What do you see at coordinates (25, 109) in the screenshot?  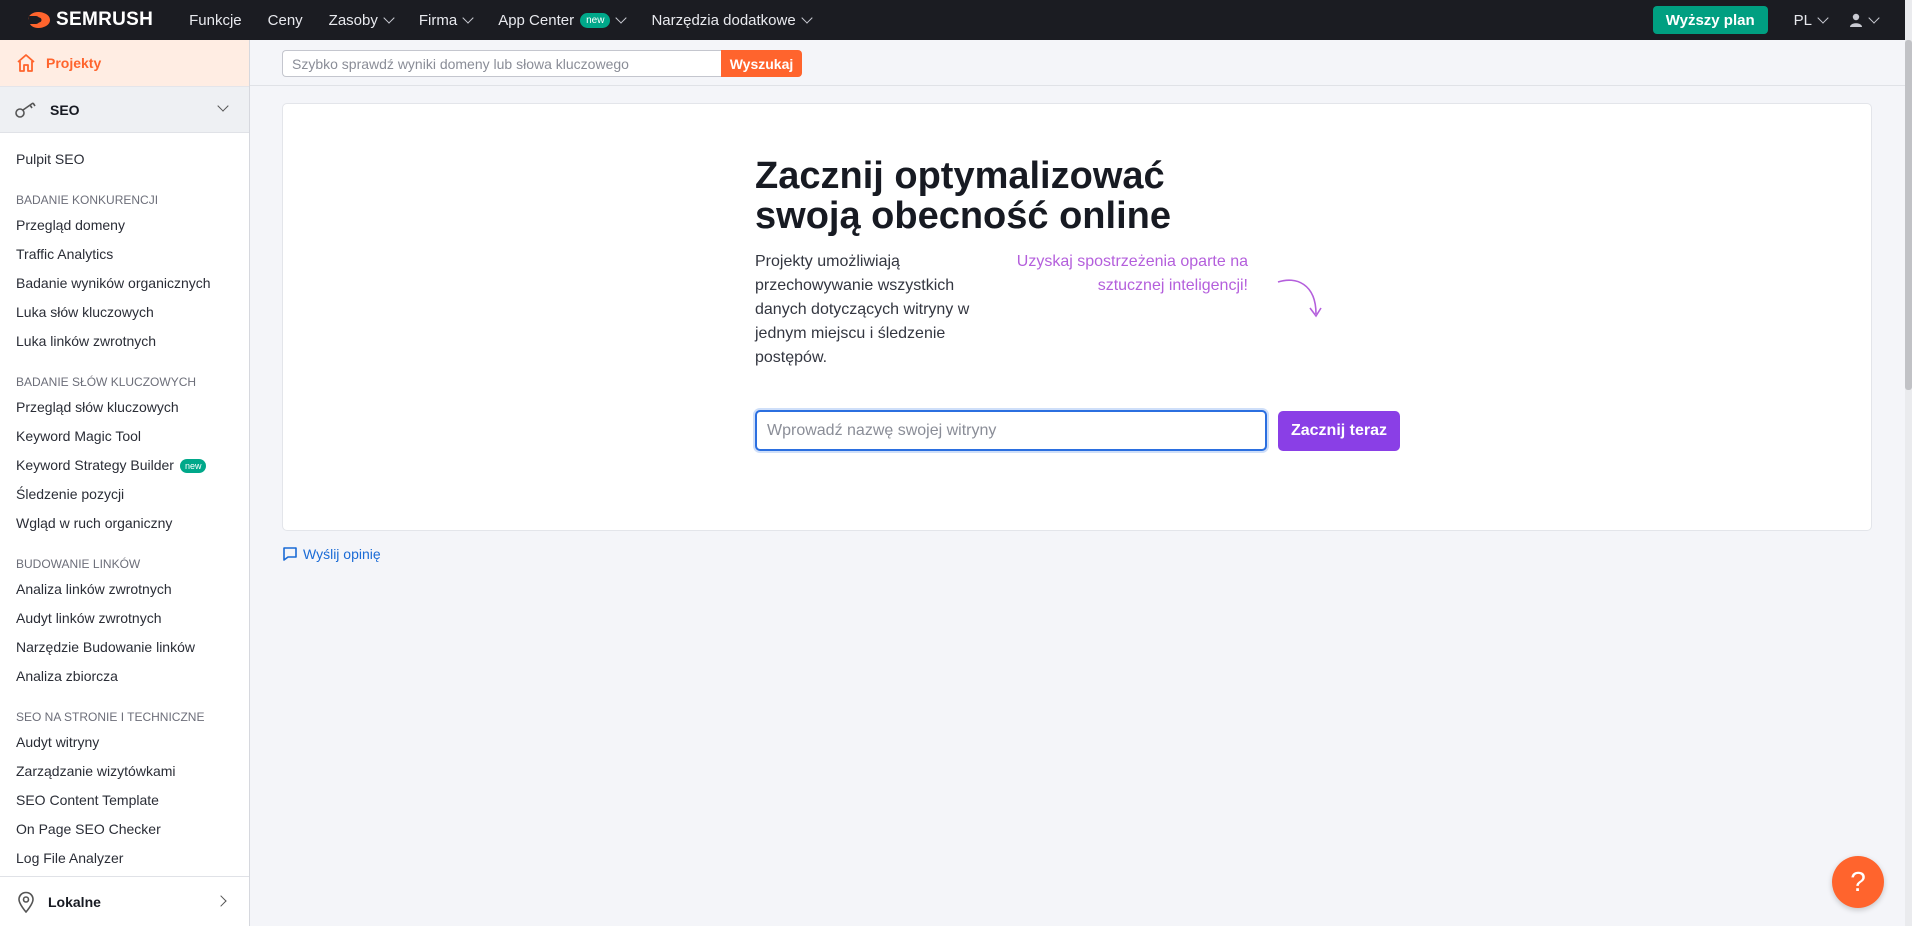 I see `seo-key-icon` at bounding box center [25, 109].